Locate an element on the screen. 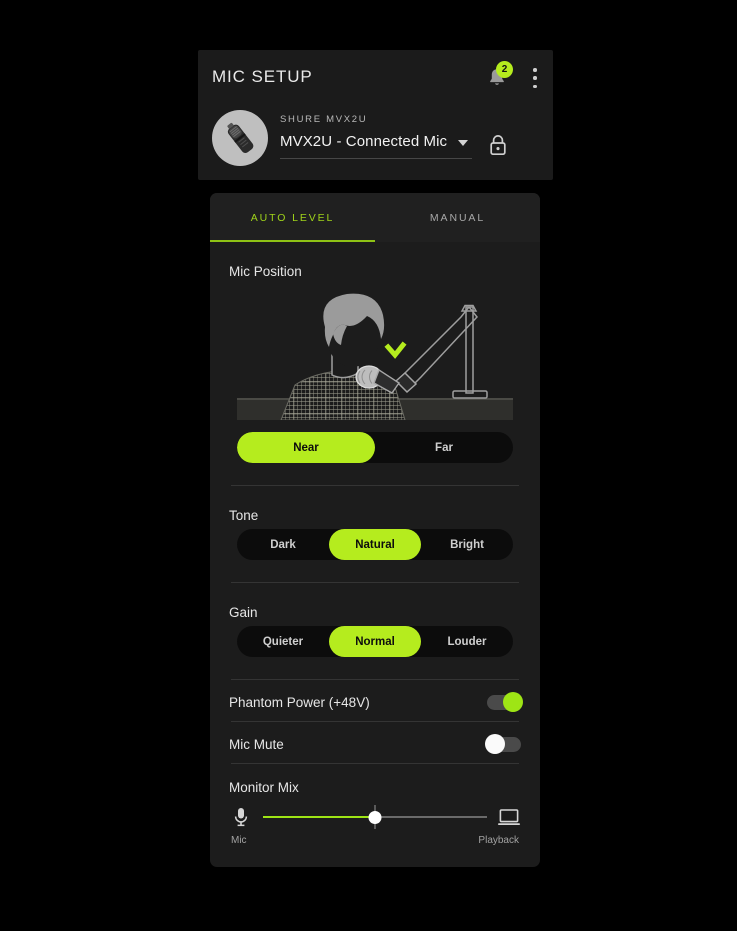 The height and width of the screenshot is (931, 737). tab-manual: MANUAL is located at coordinates (457, 217).